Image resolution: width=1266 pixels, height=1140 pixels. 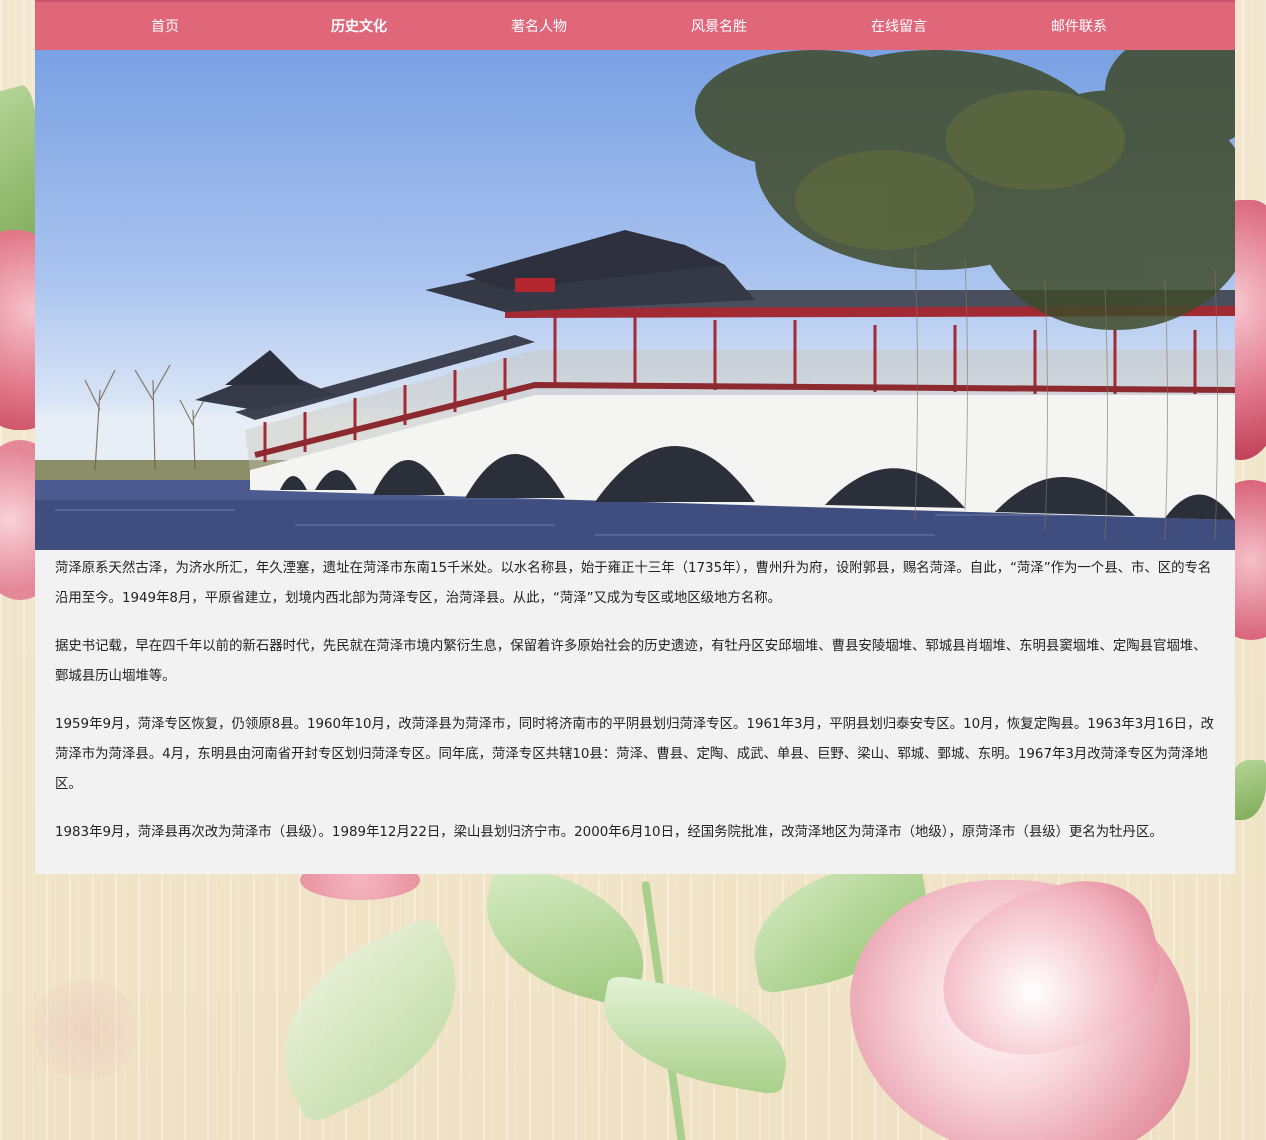 What do you see at coordinates (721, 26) in the screenshot?
I see `nav-item-scenic-spots: 风景名胜` at bounding box center [721, 26].